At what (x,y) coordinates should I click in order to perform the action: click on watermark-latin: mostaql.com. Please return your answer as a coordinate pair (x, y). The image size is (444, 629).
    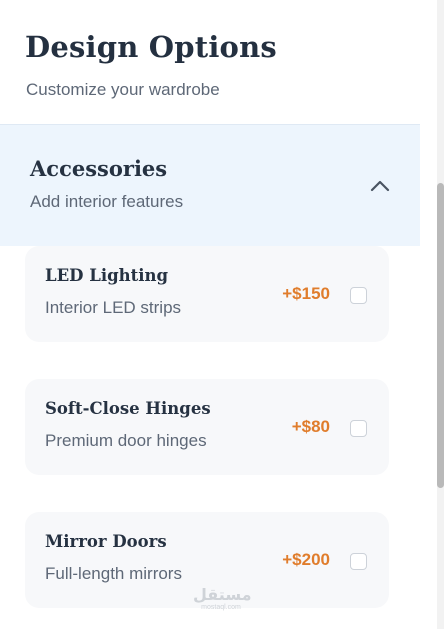
    Looking at the image, I should click on (221, 607).